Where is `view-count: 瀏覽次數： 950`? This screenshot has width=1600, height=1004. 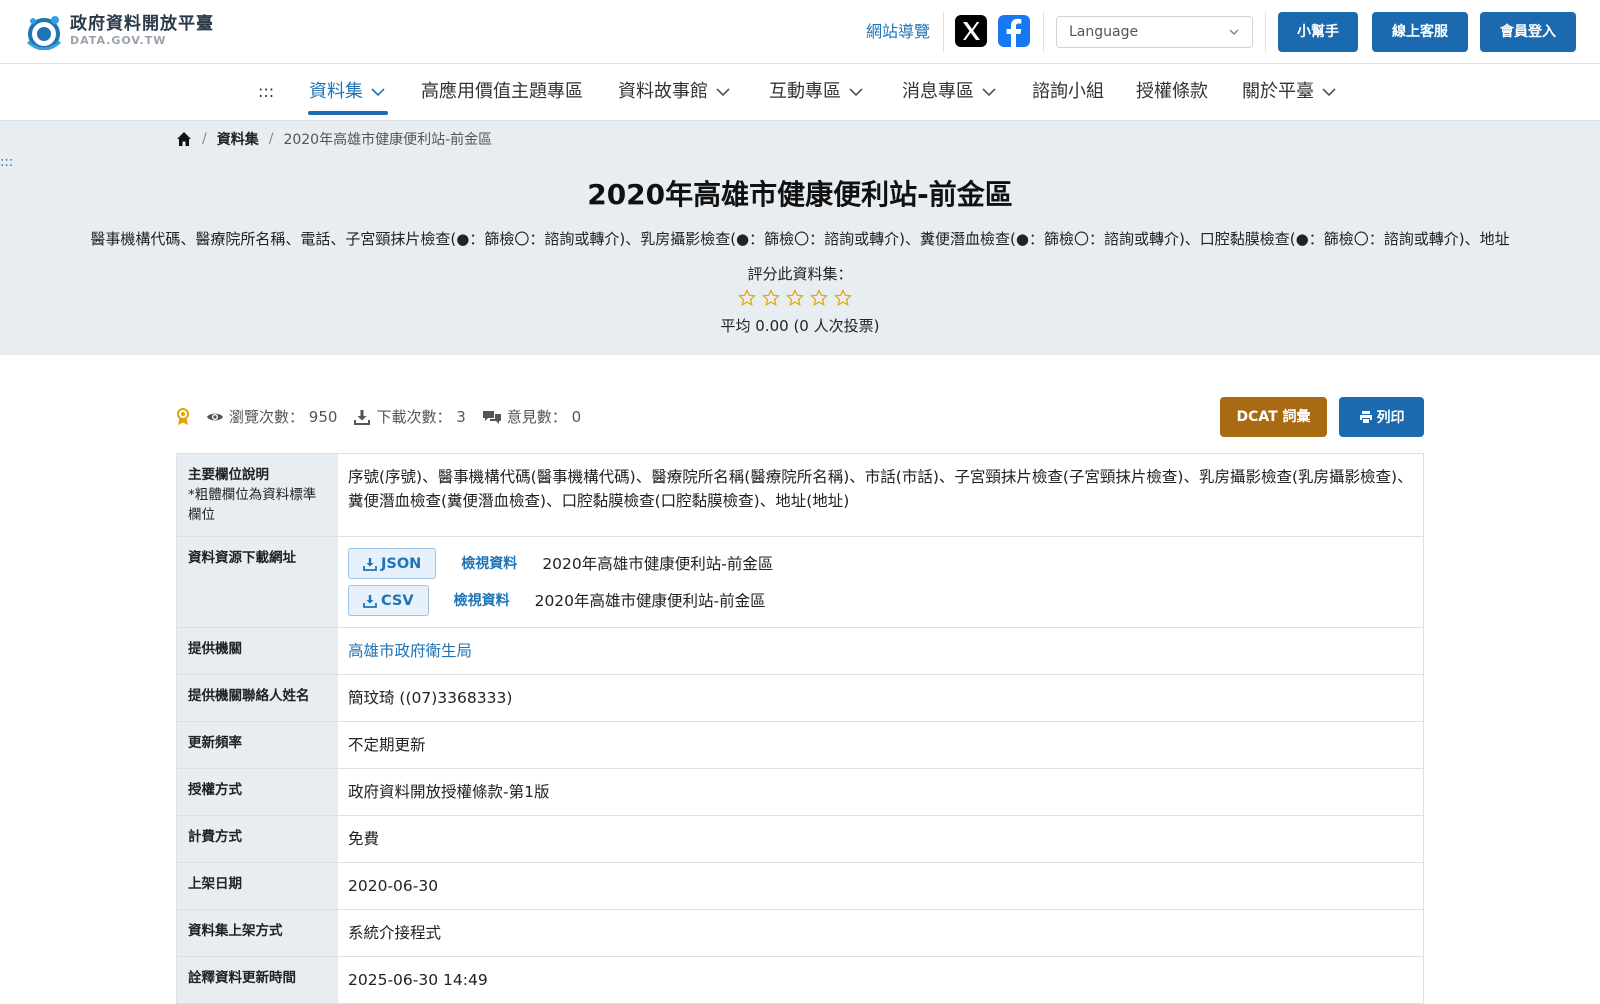
view-count: 瀏覽次數： 950 is located at coordinates (271, 416).